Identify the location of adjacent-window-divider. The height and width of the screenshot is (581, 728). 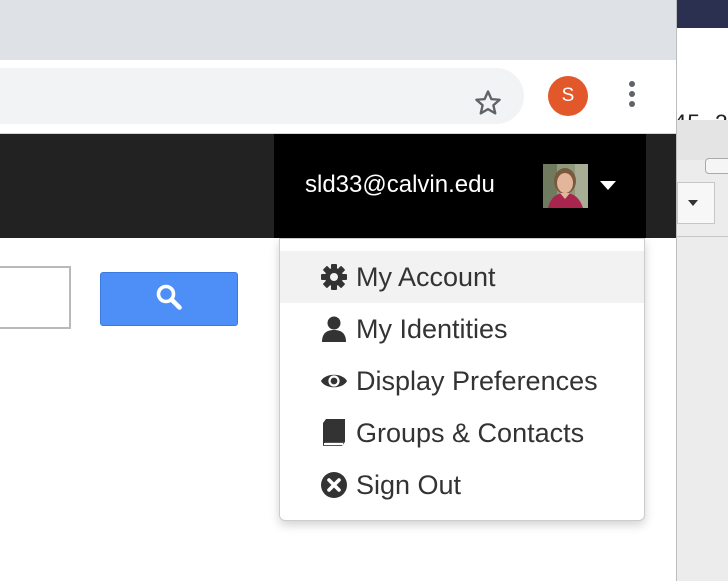
(702, 236).